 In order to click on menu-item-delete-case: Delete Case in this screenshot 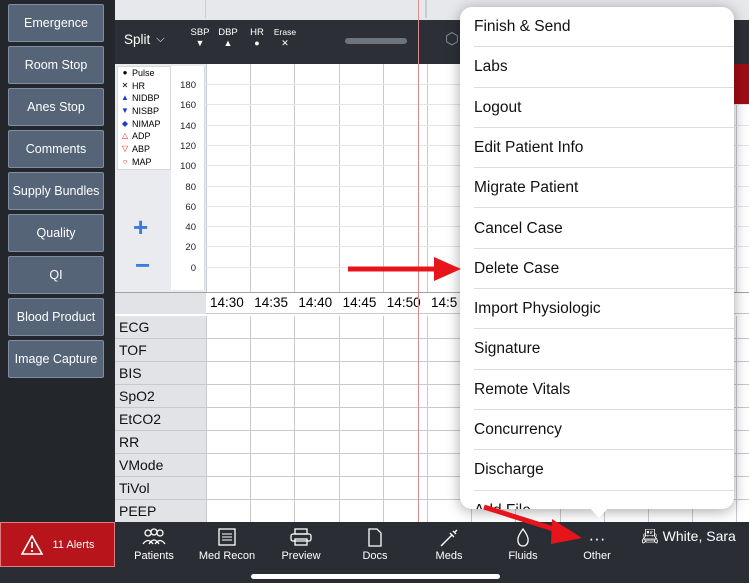, I will do `click(604, 269)`.